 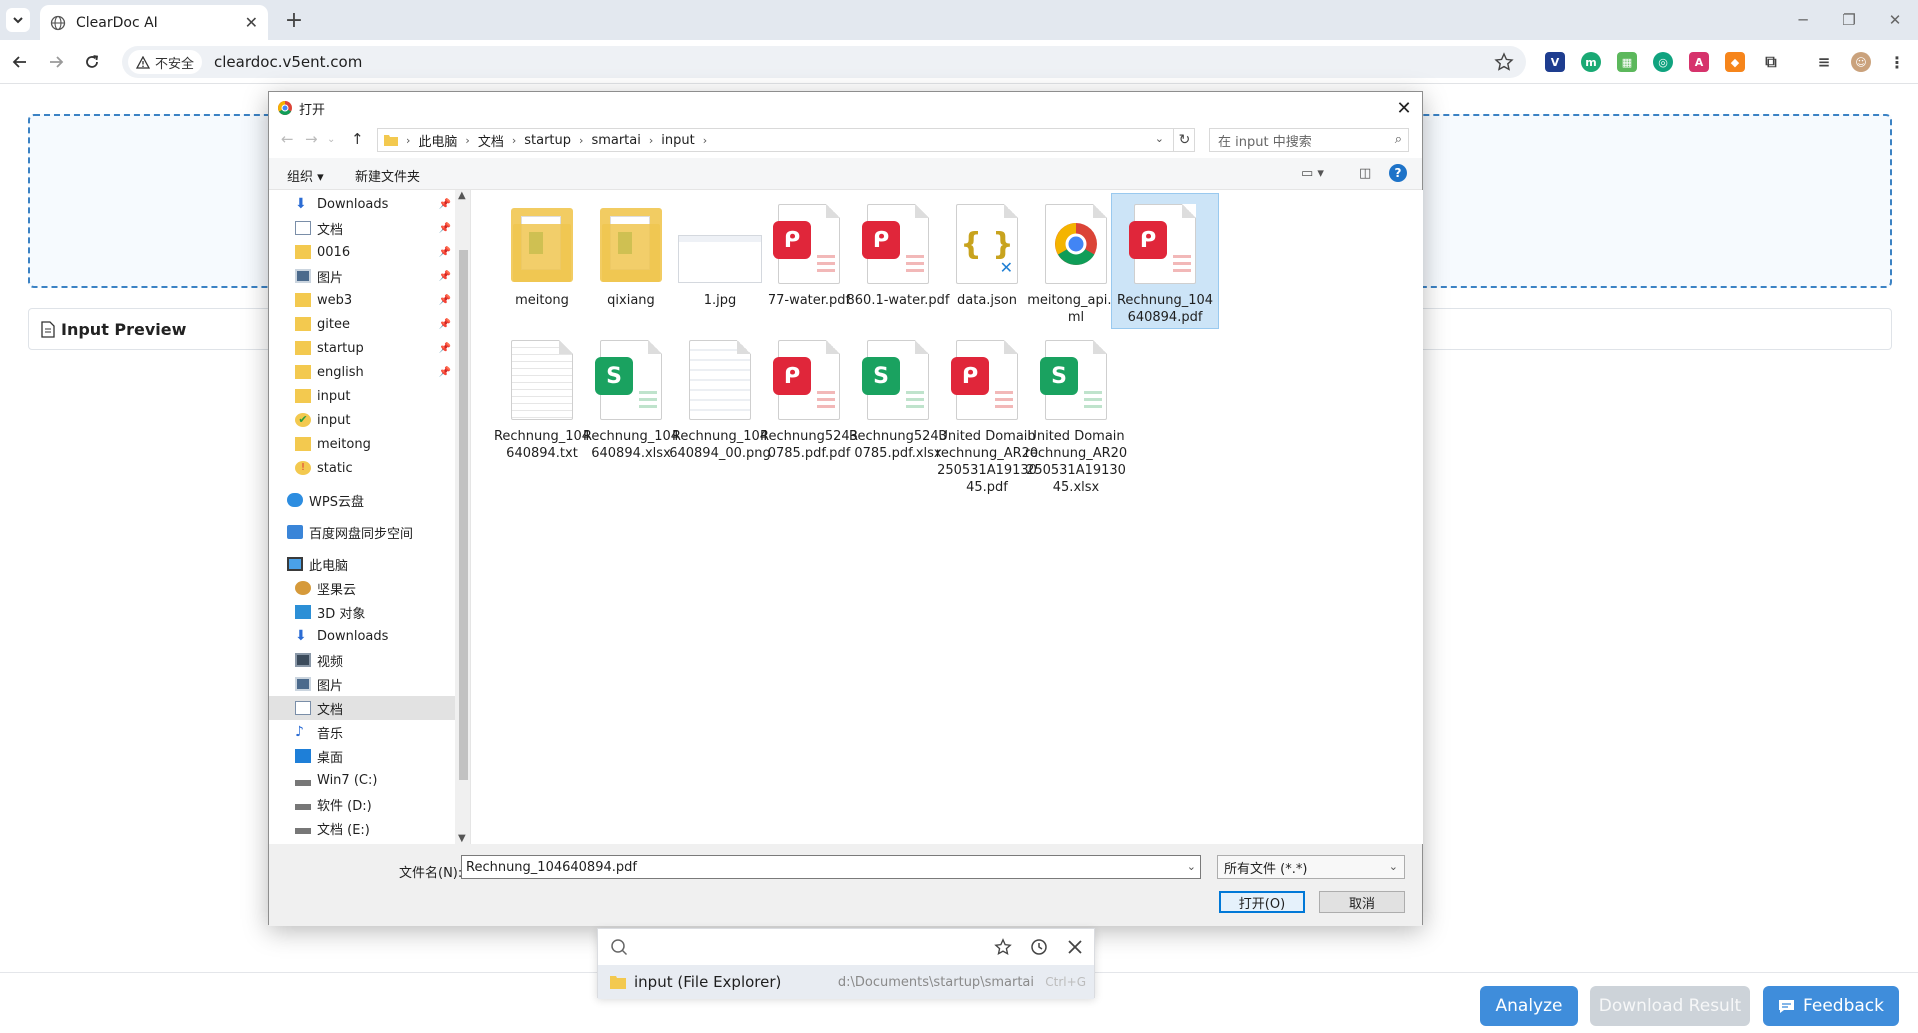 I want to click on nav-item-wps-cloud: WPS云盘, so click(x=362, y=500).